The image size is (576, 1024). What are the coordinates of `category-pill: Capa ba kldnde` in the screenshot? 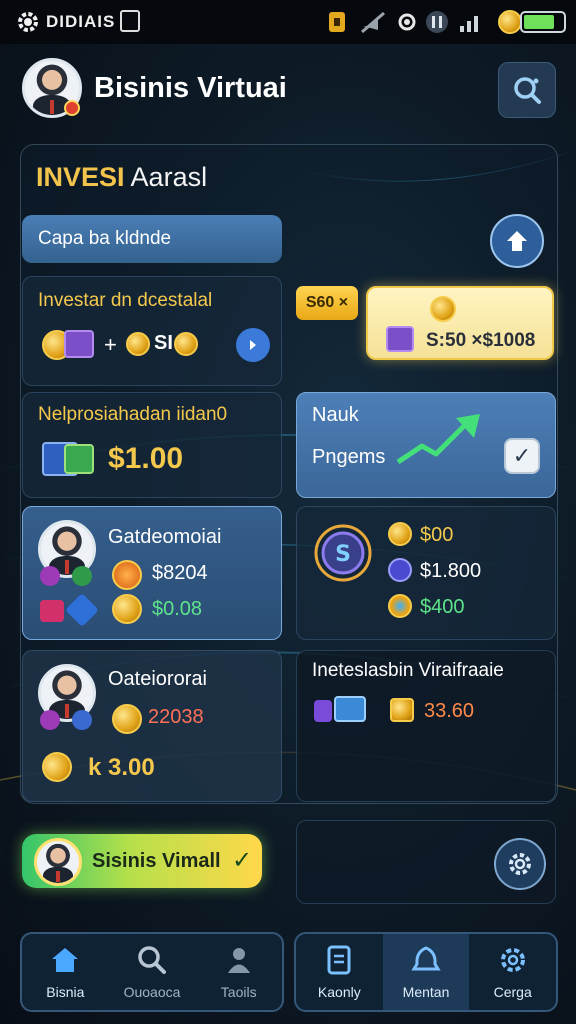 It's located at (152, 239).